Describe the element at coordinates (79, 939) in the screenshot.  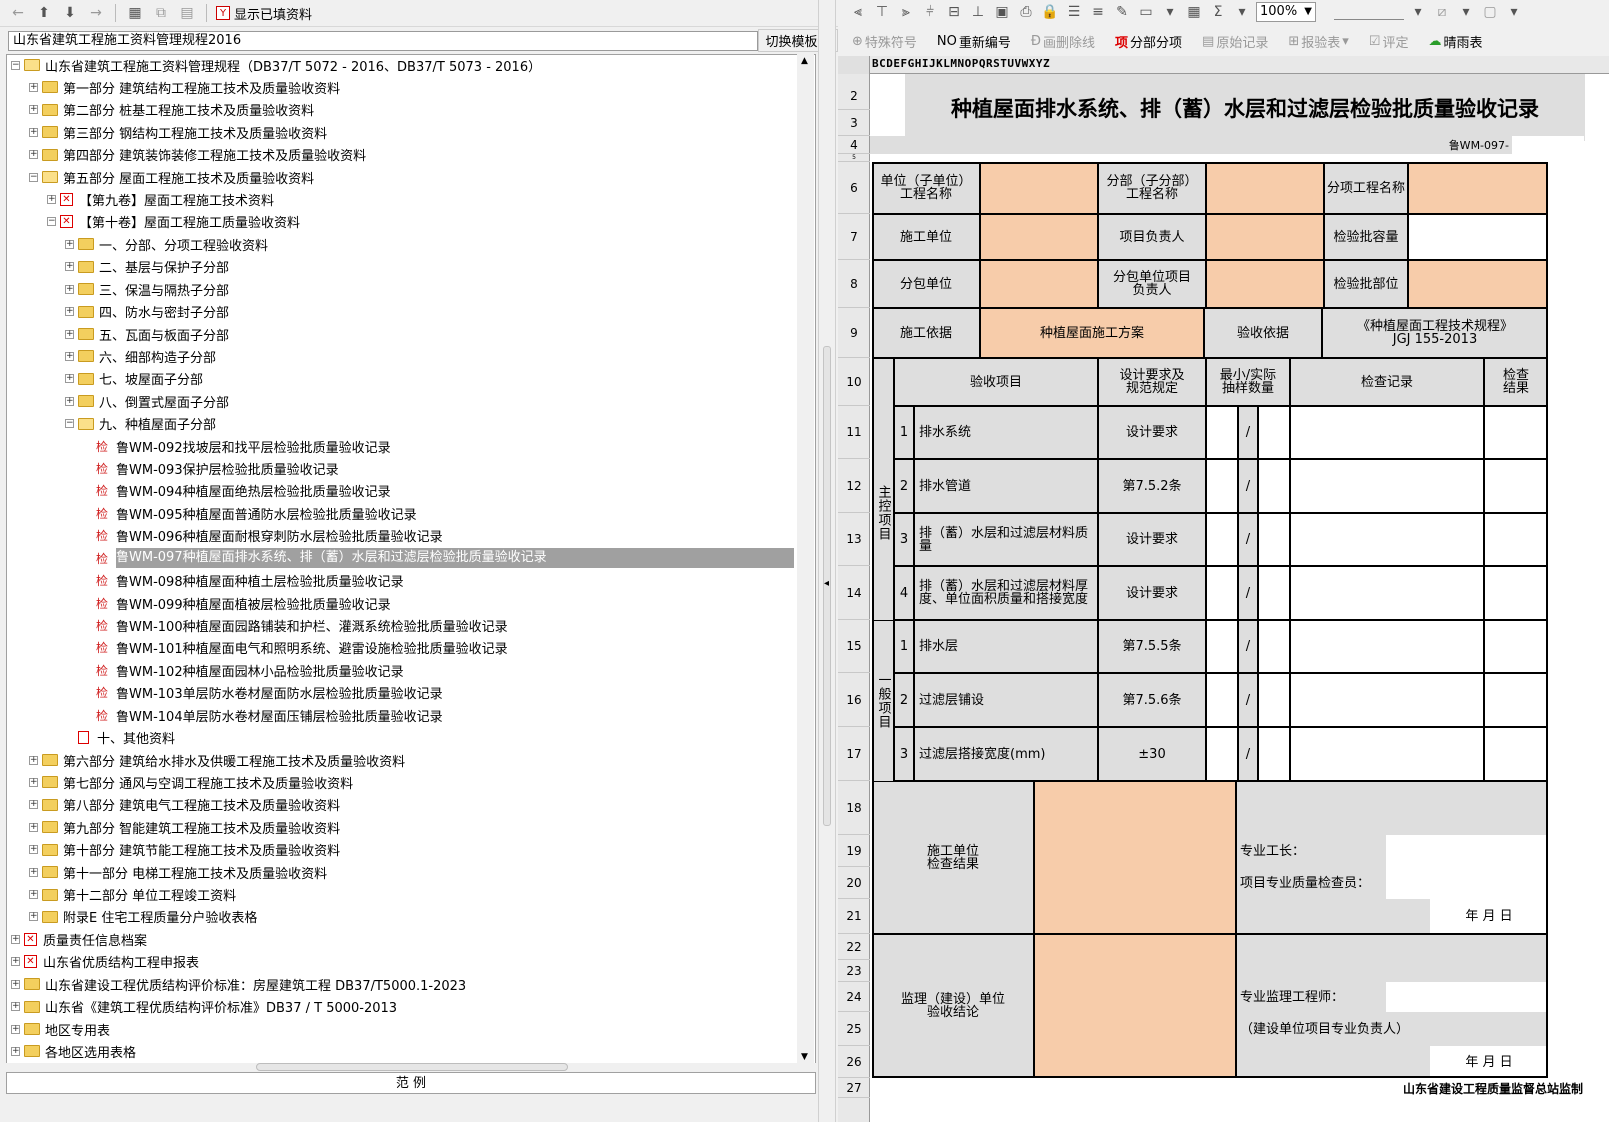
I see `tree-node: + ✕ 质量责任信息档案` at that location.